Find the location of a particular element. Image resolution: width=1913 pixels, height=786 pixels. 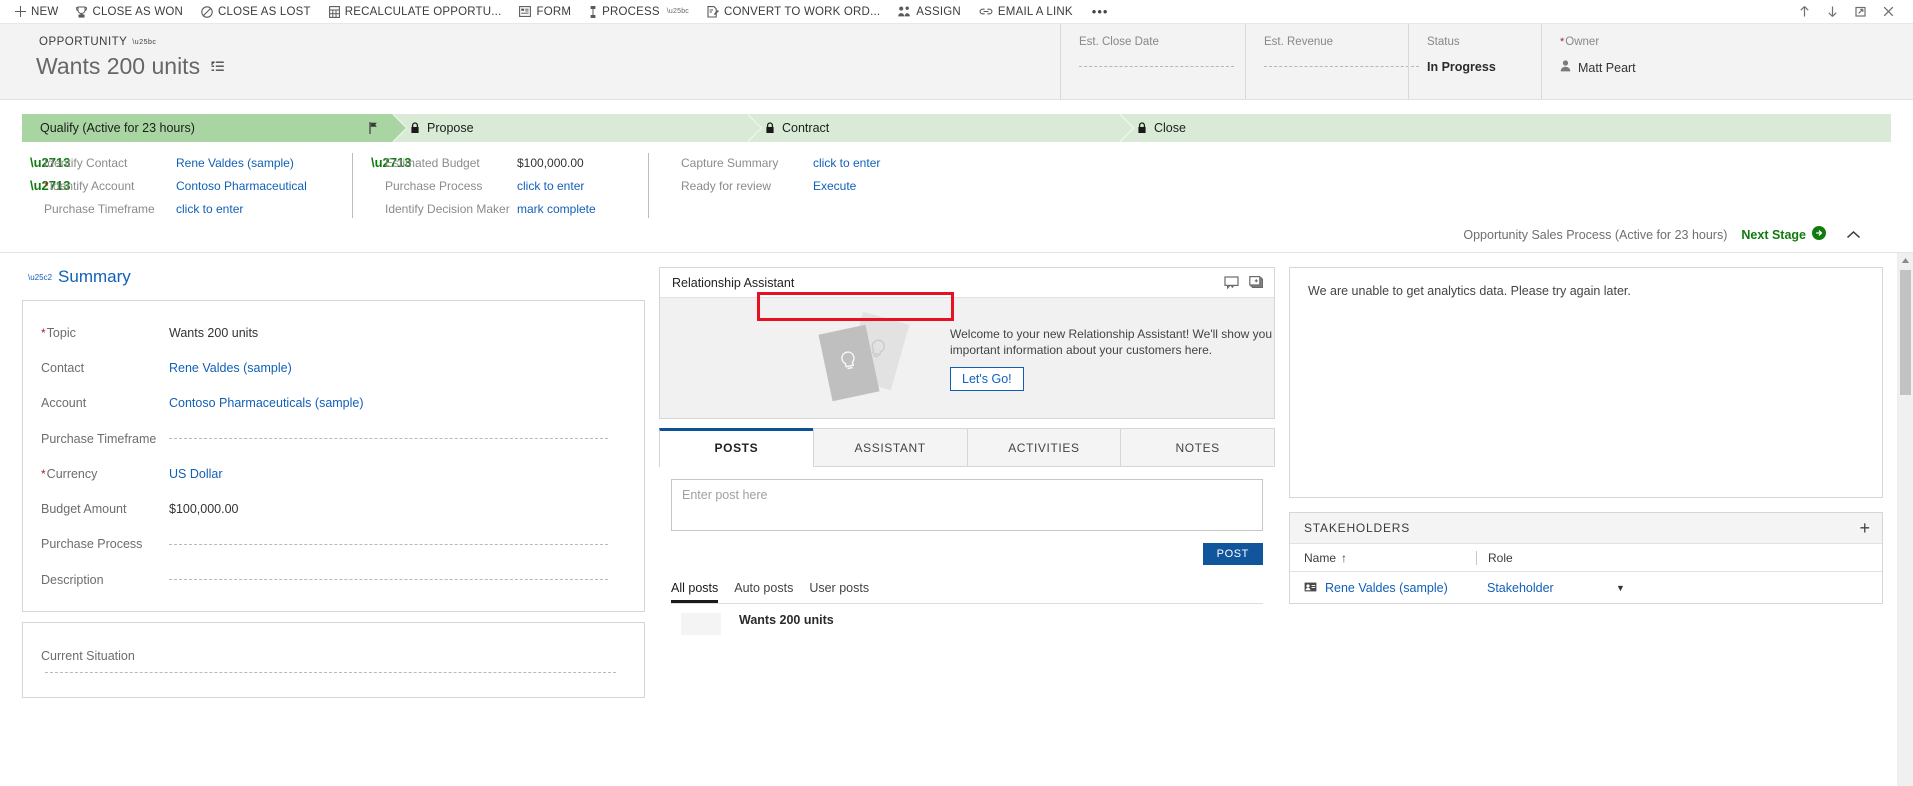

field-row-currency: *Currency US Dollar is located at coordinates (333, 473).